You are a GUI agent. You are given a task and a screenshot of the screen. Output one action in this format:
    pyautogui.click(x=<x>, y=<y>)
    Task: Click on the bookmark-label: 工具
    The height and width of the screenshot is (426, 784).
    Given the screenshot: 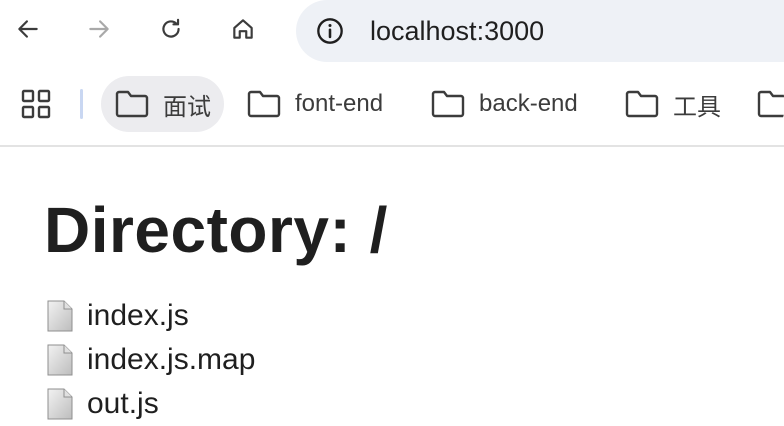 What is the action you would take?
    pyautogui.click(x=697, y=107)
    